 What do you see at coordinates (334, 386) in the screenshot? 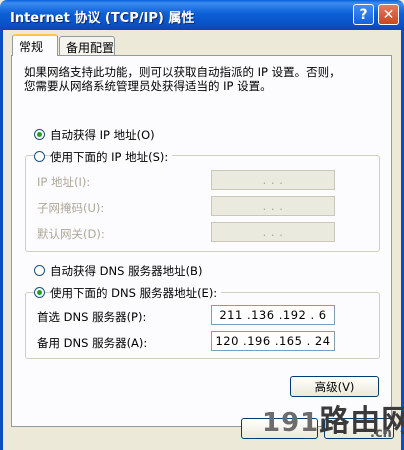
I see `advanced-button: 高级(V)` at bounding box center [334, 386].